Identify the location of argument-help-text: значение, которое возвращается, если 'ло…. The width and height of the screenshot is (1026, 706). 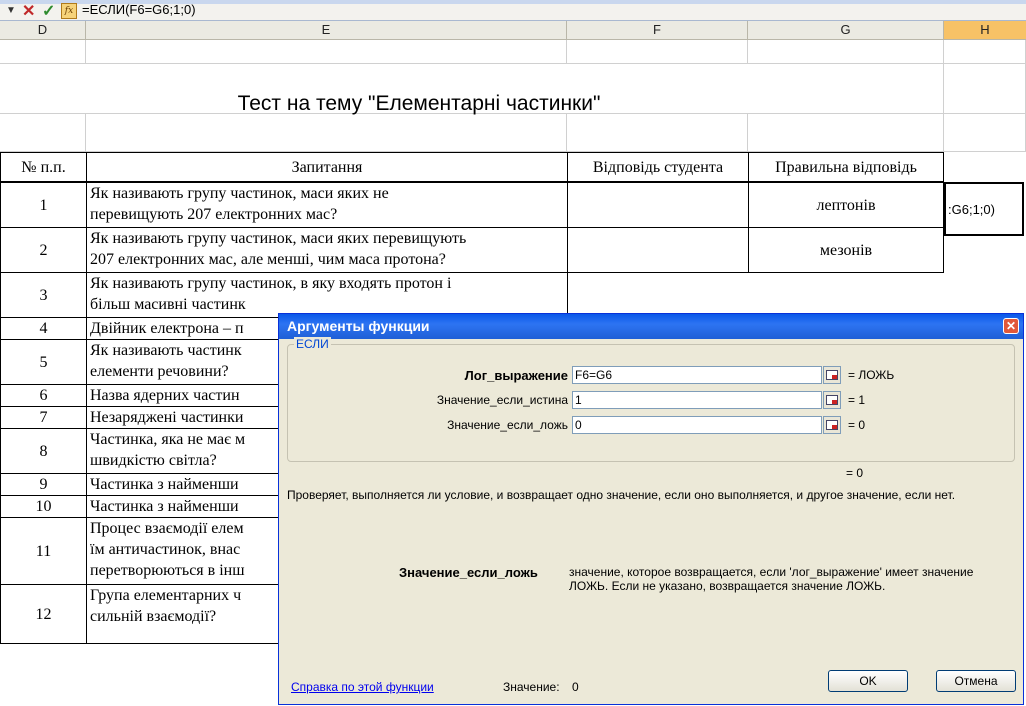
(771, 579).